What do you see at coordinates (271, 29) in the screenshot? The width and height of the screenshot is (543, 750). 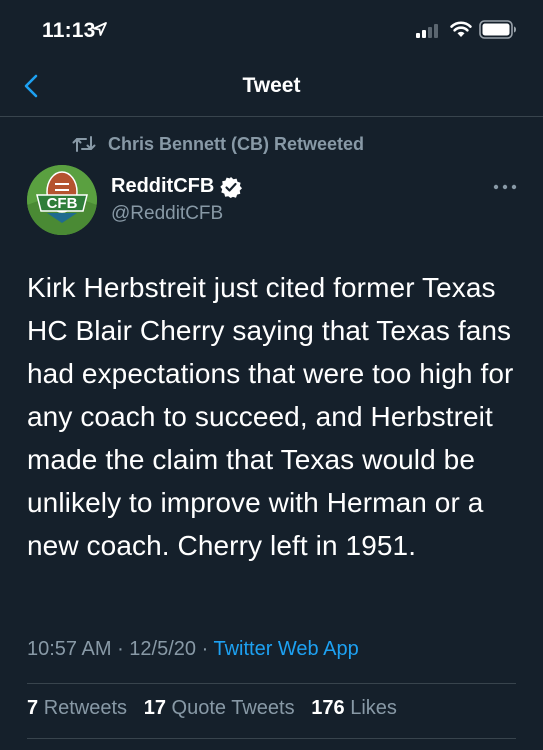 I see `status-bar: 11:13` at bounding box center [271, 29].